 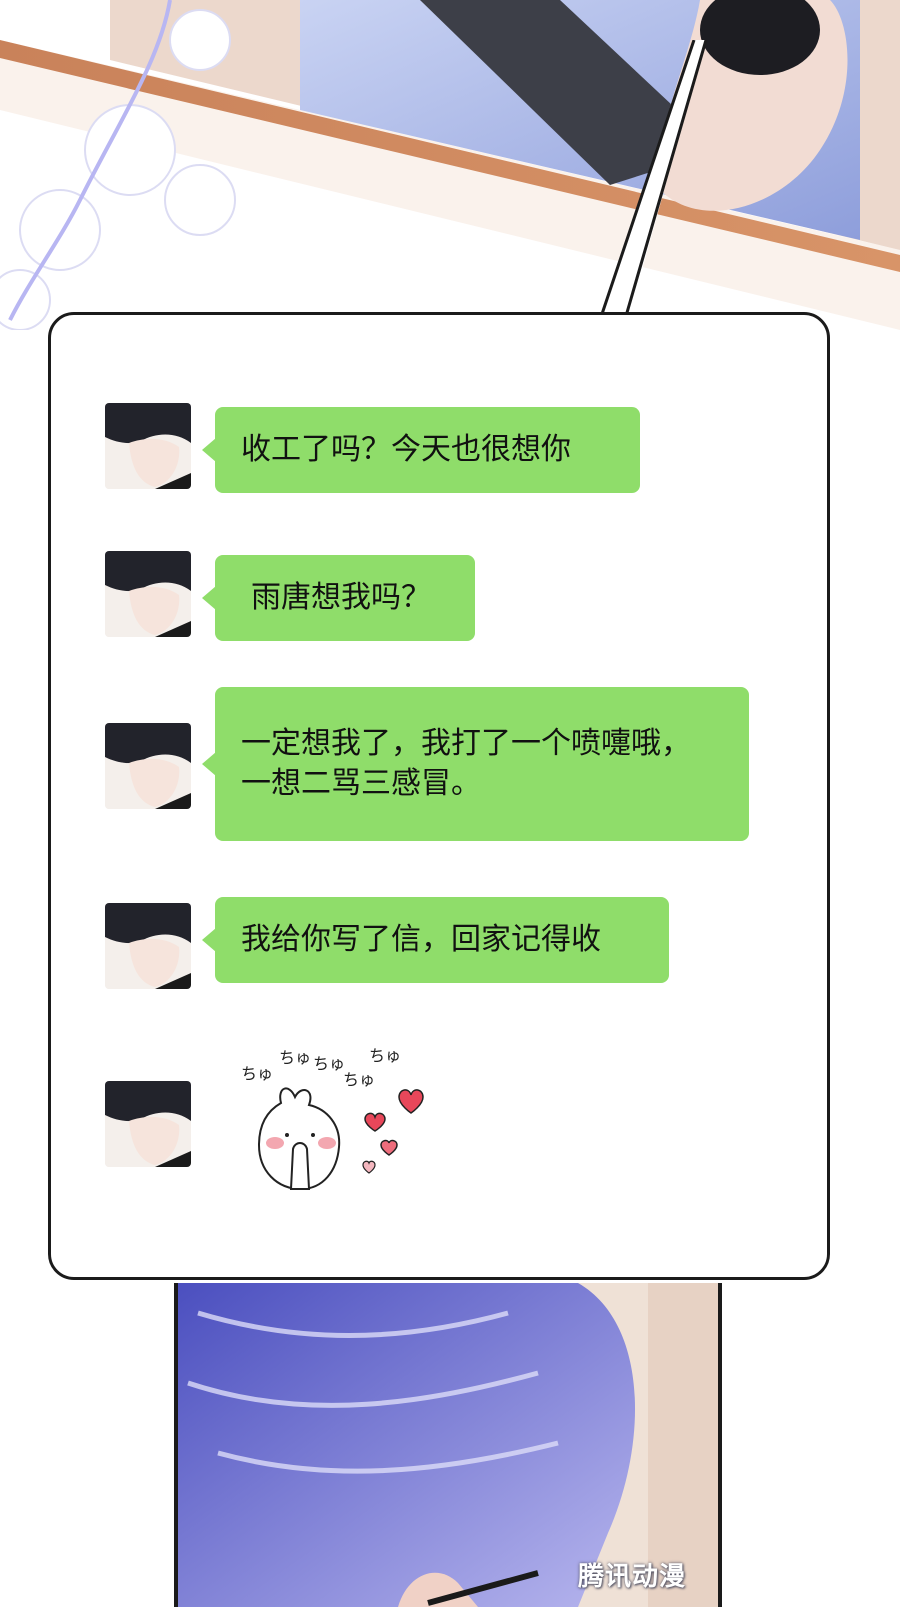 I want to click on message-bubble: 收工了吗？今天也很想你, so click(x=421, y=450).